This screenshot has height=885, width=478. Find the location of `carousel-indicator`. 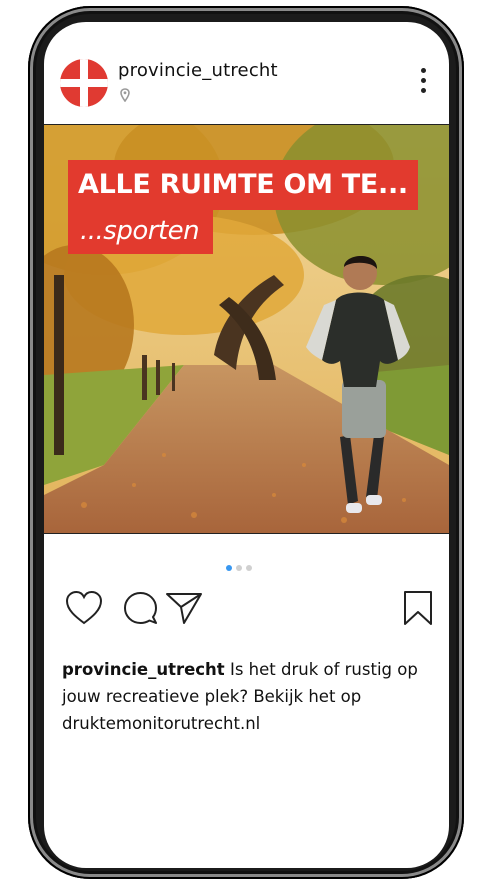

carousel-indicator is located at coordinates (241, 563).